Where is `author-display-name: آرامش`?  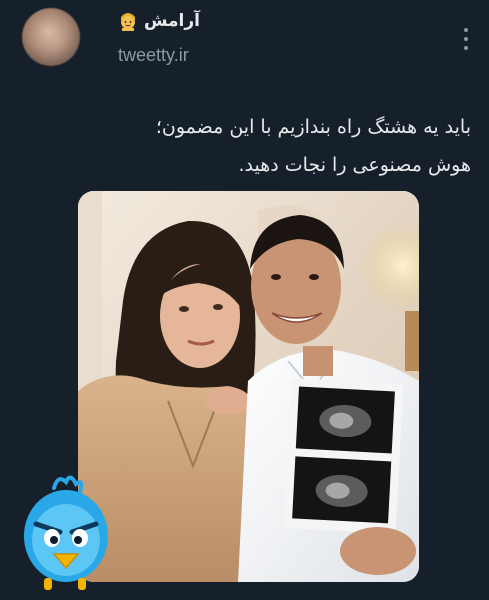 author-display-name: آرامش is located at coordinates (172, 21).